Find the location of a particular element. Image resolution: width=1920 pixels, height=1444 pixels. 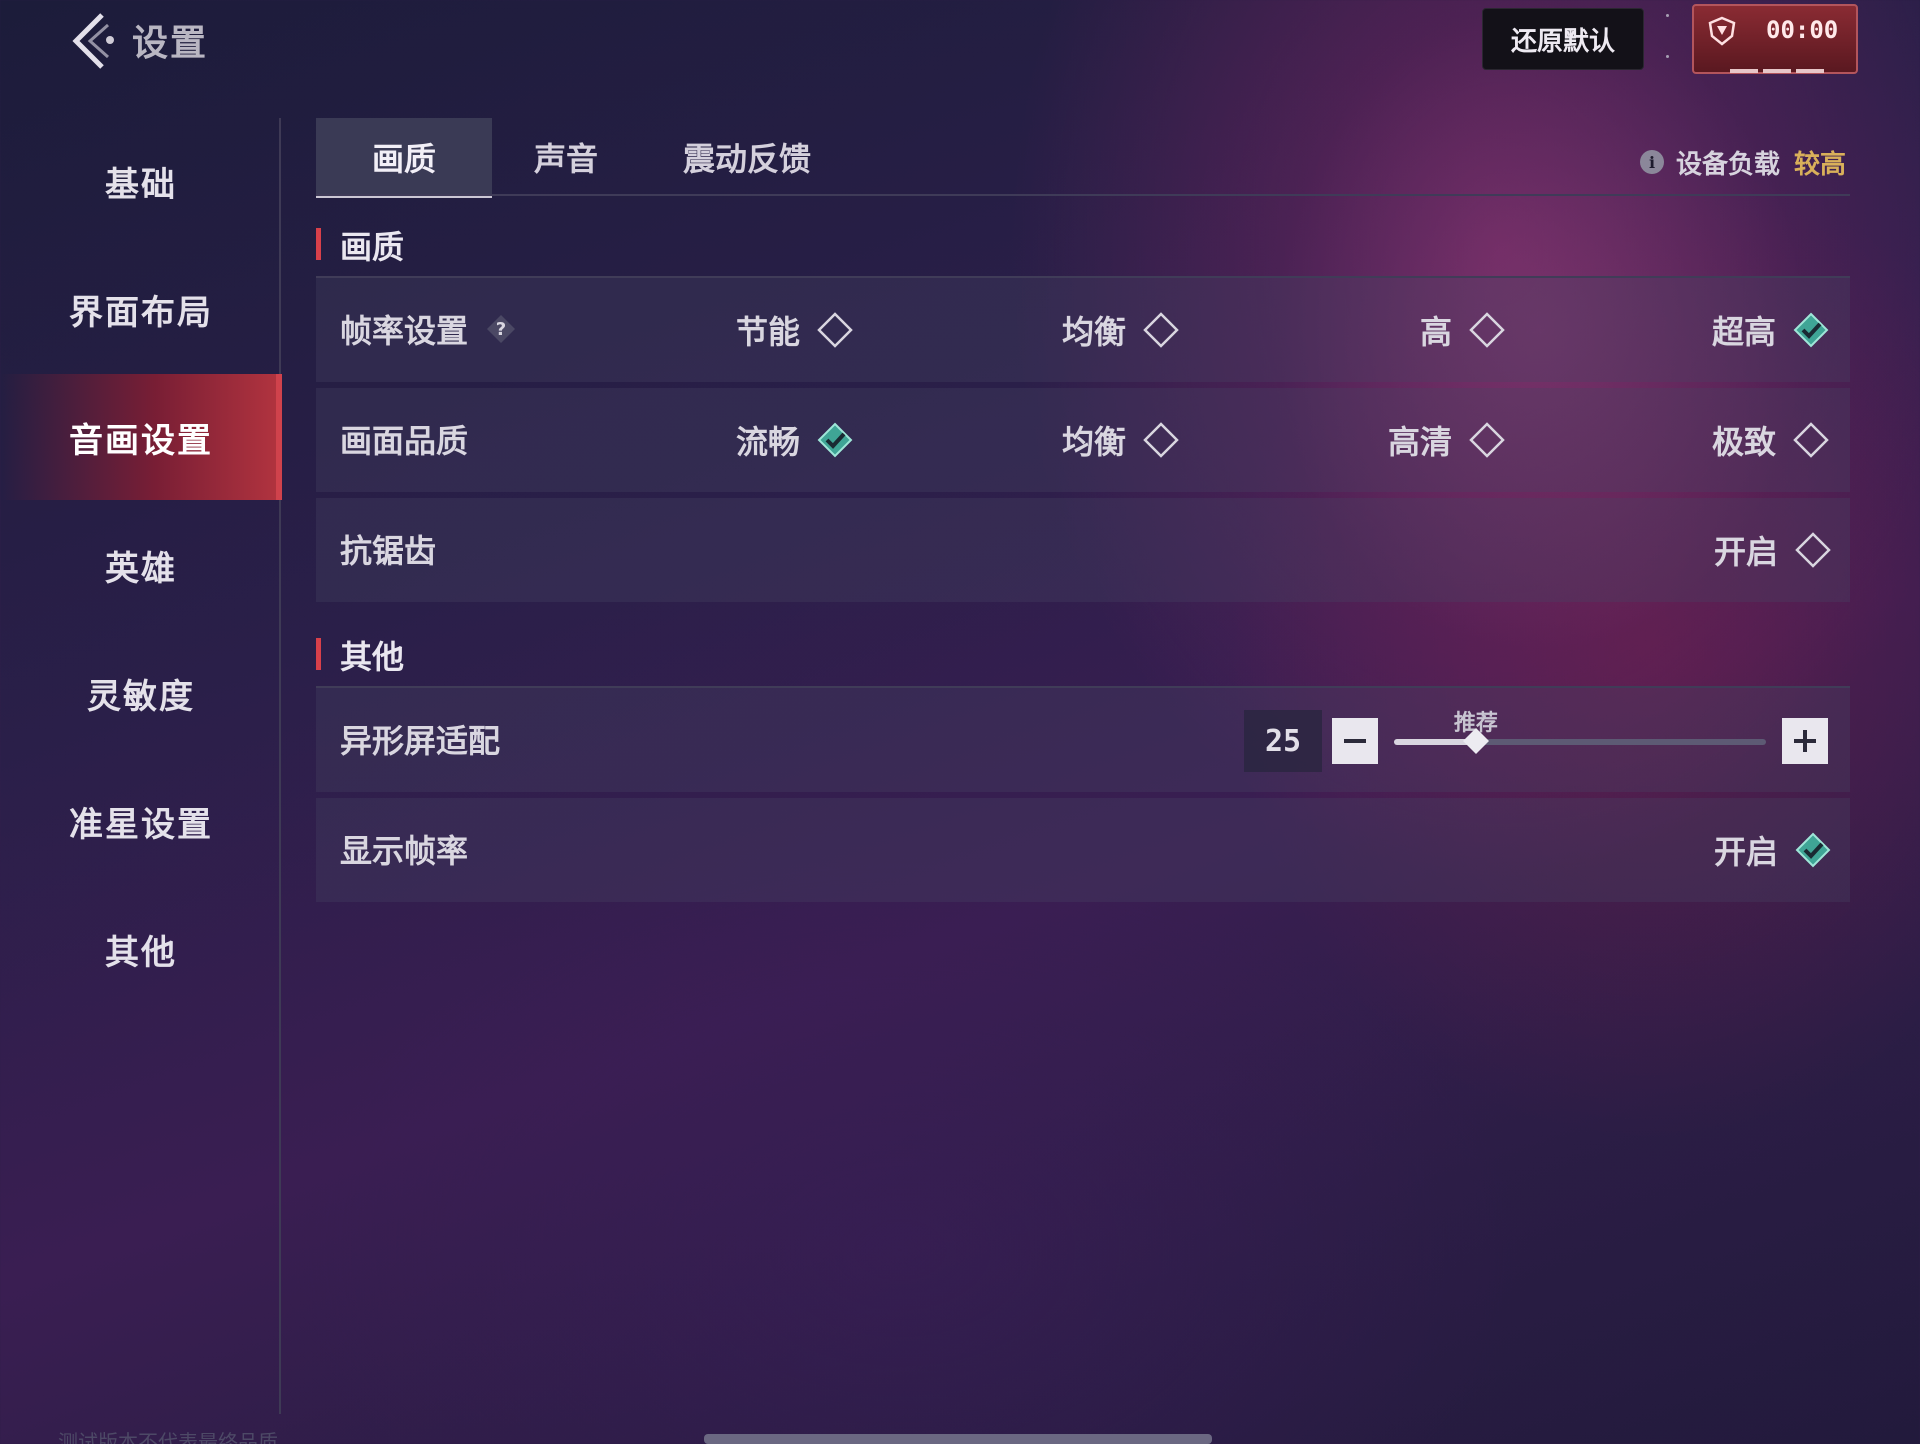

info-icon: i is located at coordinates (1652, 162).